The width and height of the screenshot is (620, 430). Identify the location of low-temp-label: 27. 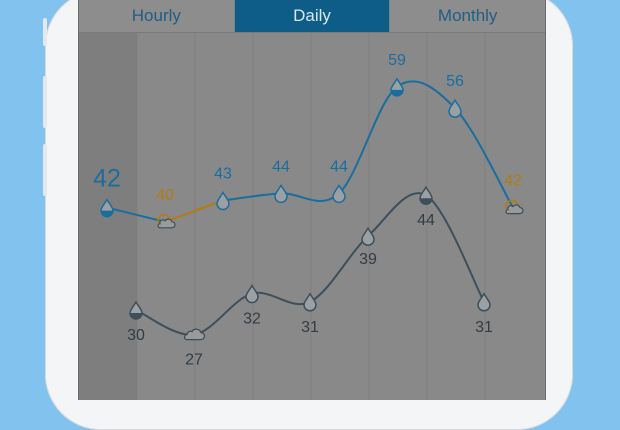
(194, 360).